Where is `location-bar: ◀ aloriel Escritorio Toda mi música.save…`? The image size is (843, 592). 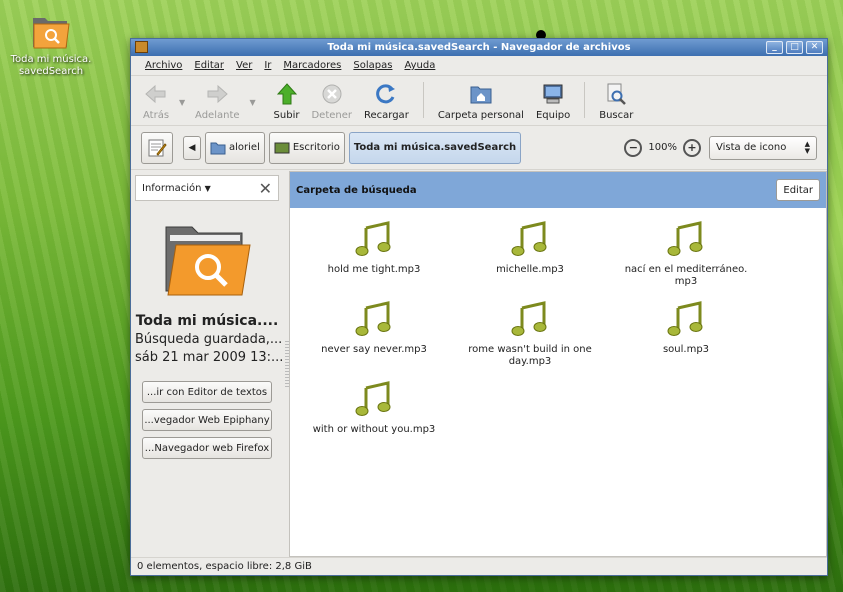
location-bar: ◀ aloriel Escritorio Toda mi música.save… is located at coordinates (479, 148).